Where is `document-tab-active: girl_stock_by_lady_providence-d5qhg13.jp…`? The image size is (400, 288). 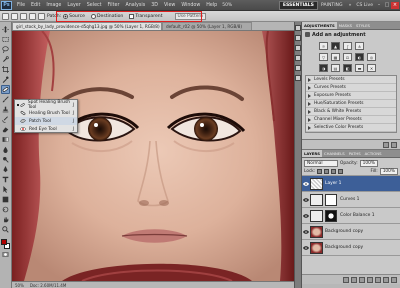 document-tab-active: girl_stock_by_lady_providence-d5qhg13.jp… is located at coordinates (87, 26).